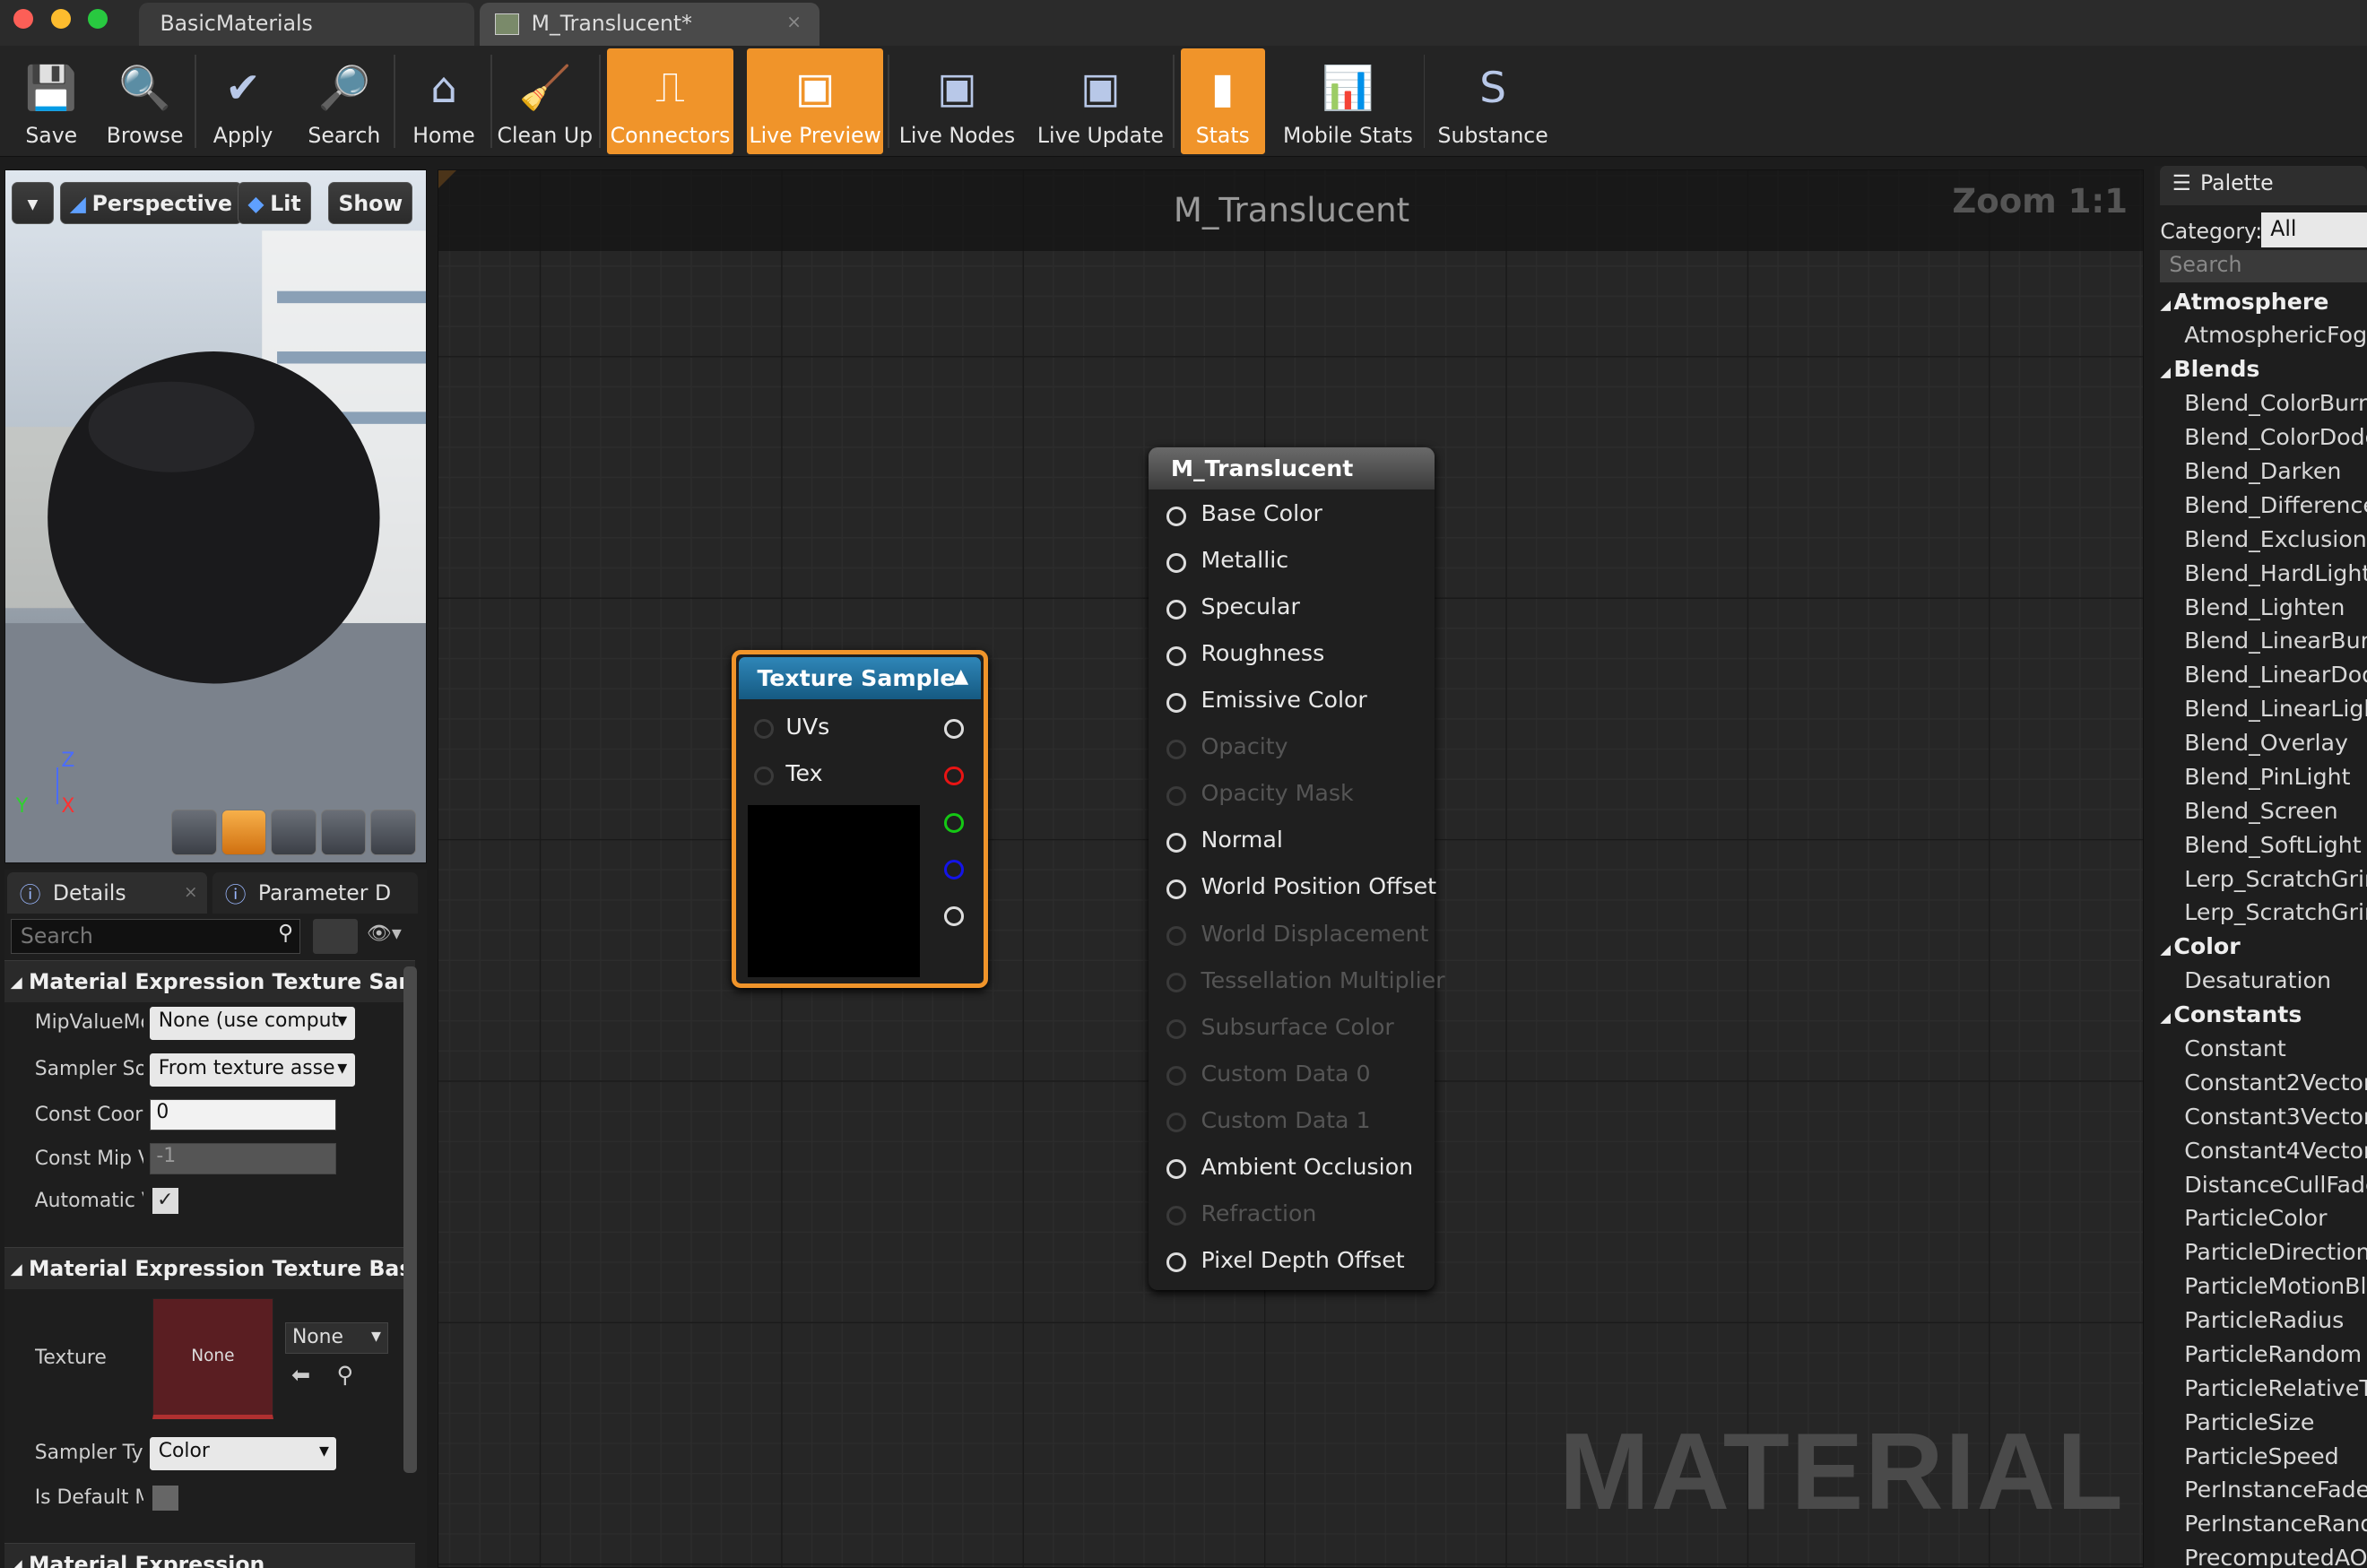  I want to click on palette-item-particlerelativetime: ParticleRelativeTime, so click(2275, 1388).